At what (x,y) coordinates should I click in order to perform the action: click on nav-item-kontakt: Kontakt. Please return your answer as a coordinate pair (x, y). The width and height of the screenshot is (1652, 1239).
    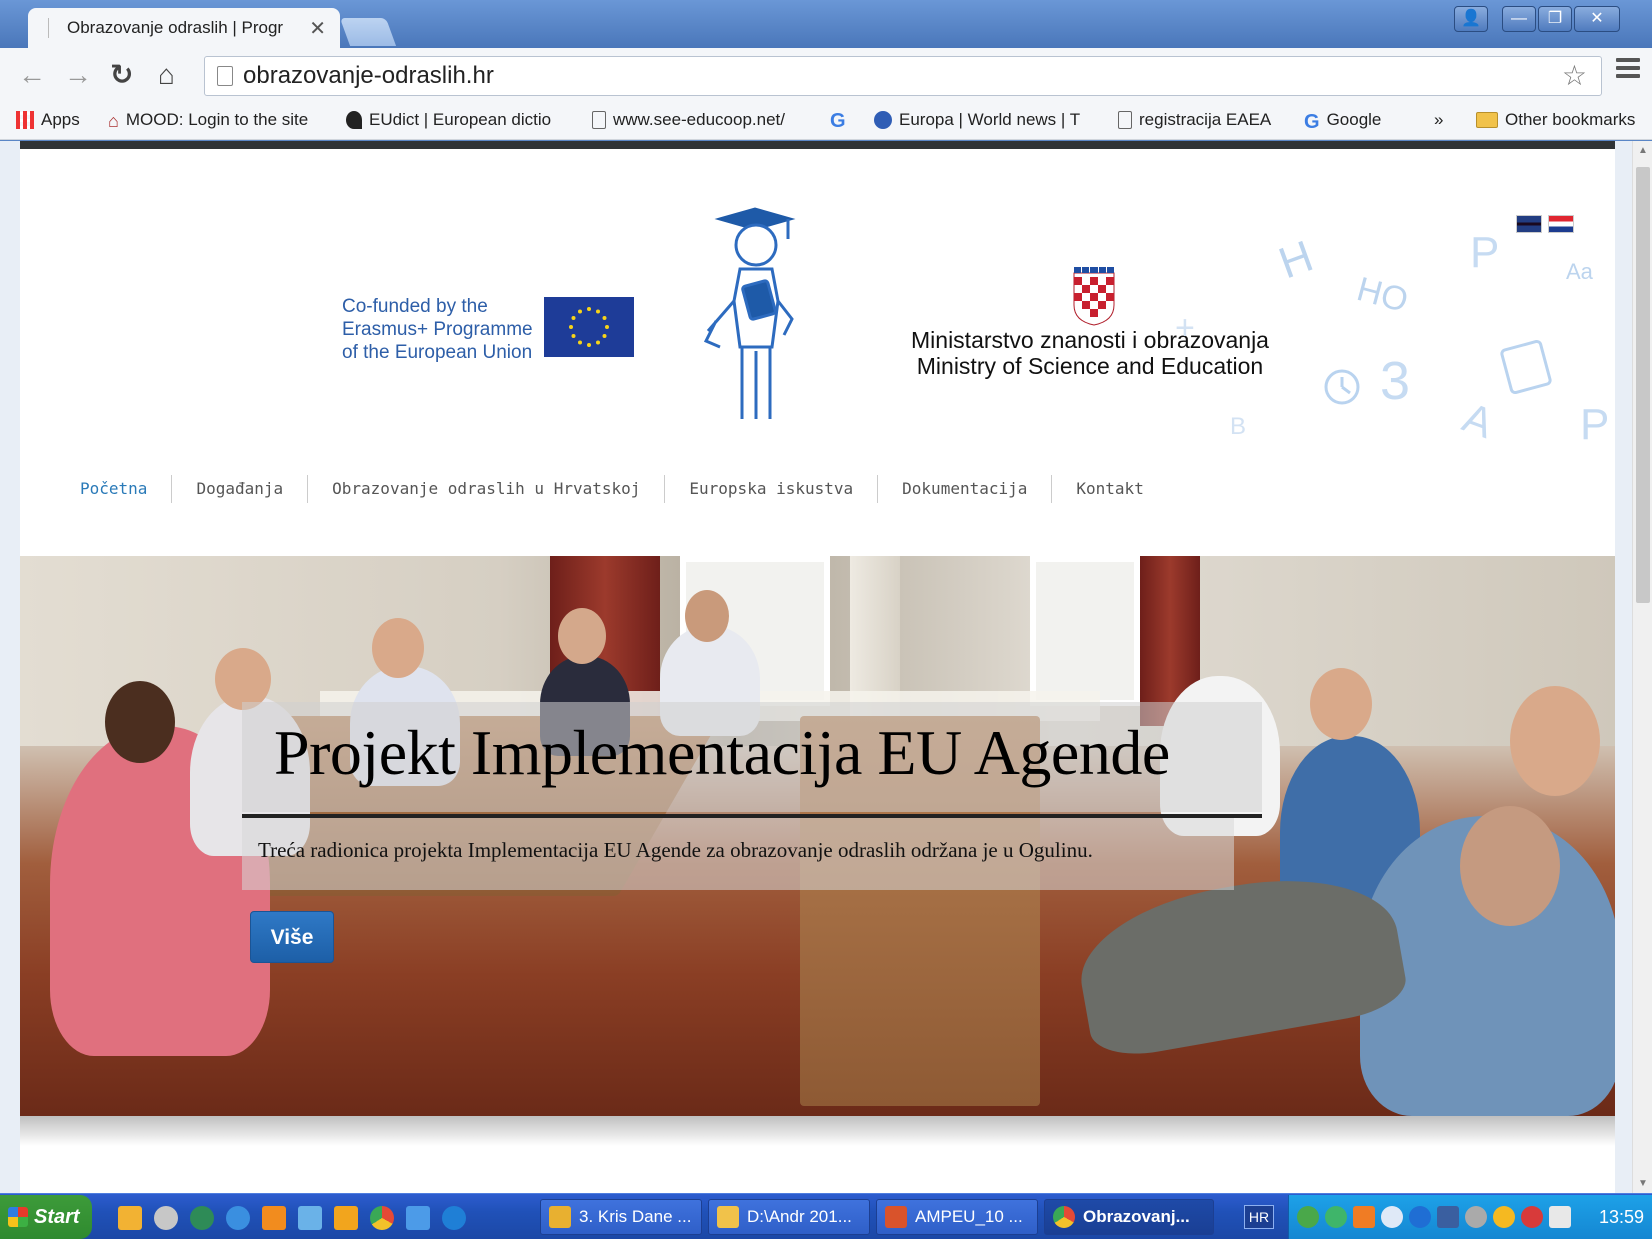
    Looking at the image, I should click on (1109, 489).